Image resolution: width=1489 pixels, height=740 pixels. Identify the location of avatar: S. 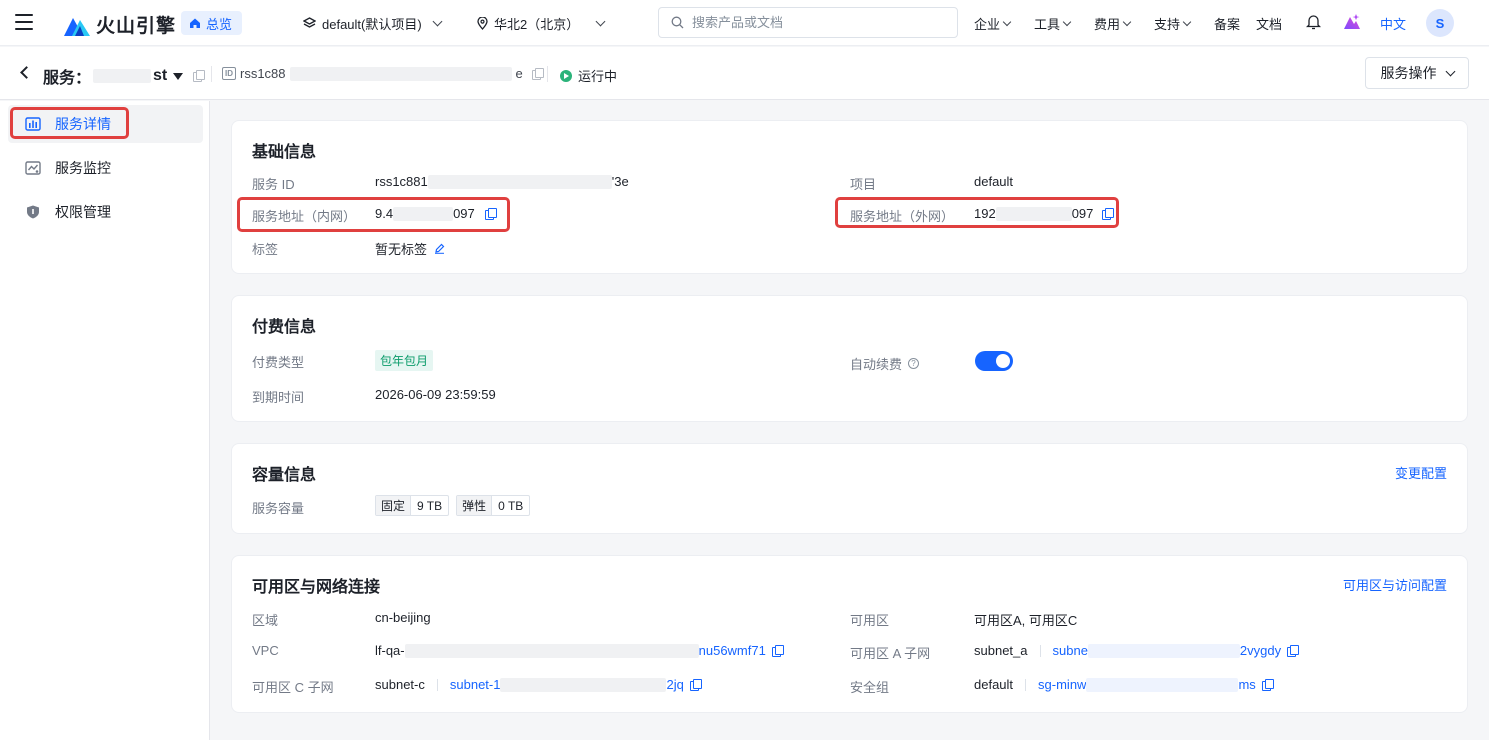
(1440, 23).